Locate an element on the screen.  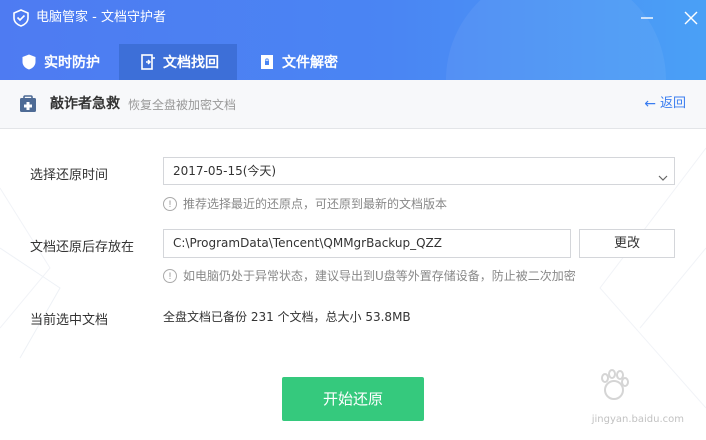
start-restore-button: 开始还原 is located at coordinates (353, 399).